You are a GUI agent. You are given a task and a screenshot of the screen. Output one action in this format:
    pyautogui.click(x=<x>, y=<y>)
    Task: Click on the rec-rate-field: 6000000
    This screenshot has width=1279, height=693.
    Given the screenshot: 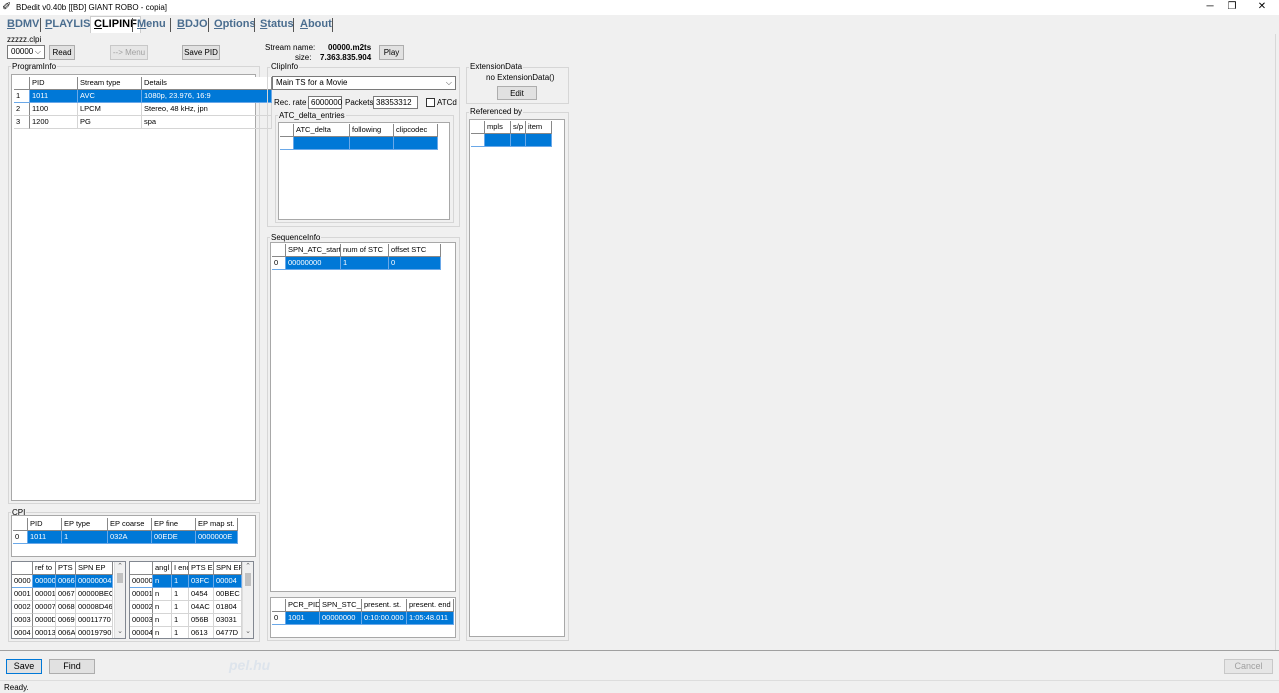 What is the action you would take?
    pyautogui.click(x=325, y=102)
    